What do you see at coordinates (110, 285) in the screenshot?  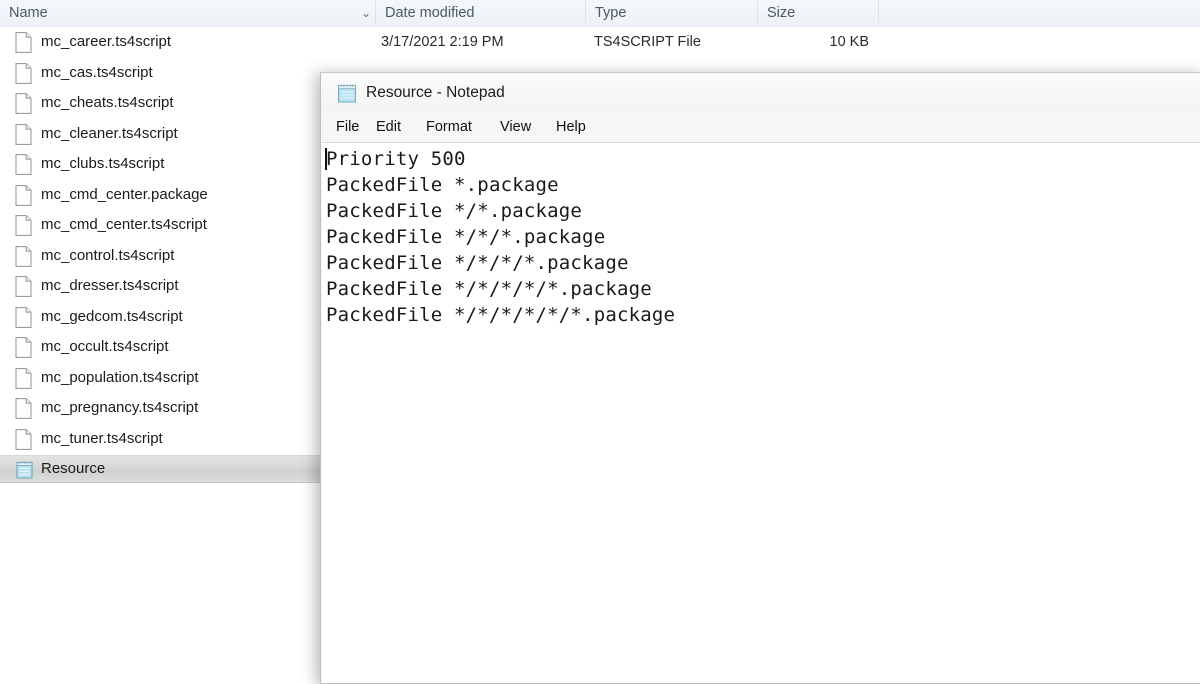 I see `file-name-cell: mc_dresser.ts4script` at bounding box center [110, 285].